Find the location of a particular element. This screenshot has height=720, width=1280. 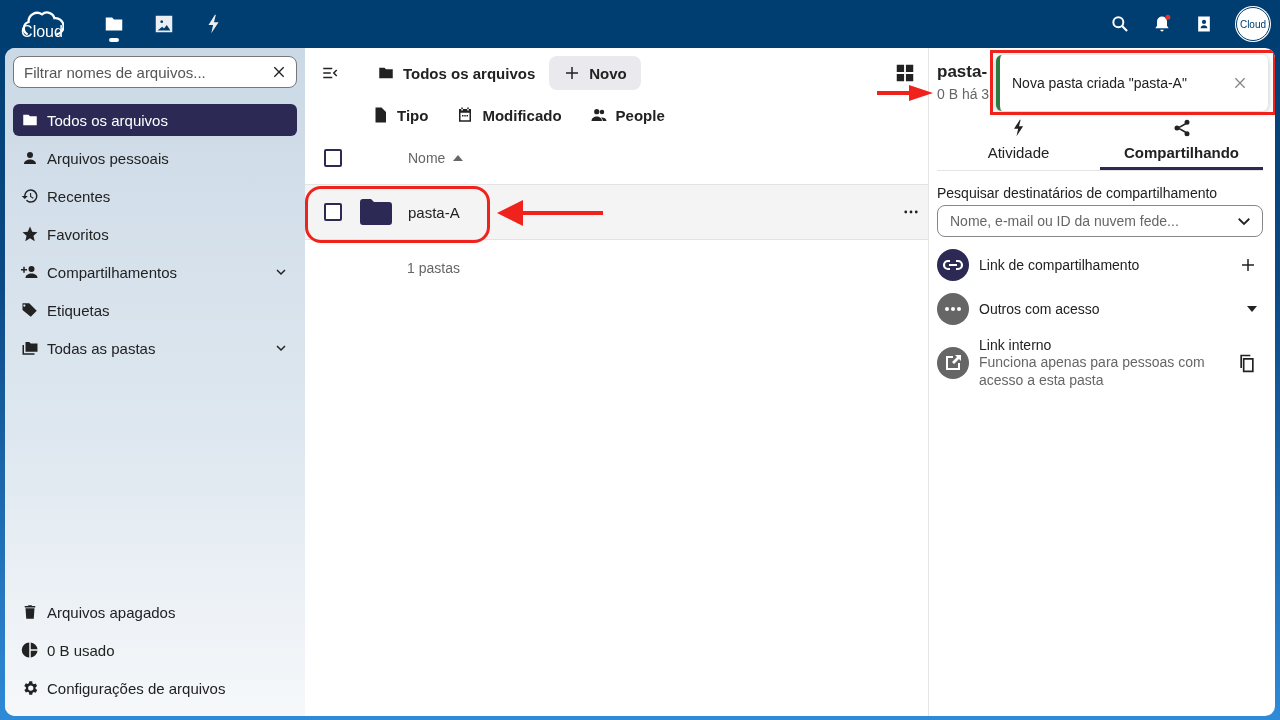

image-icon is located at coordinates (164, 24).